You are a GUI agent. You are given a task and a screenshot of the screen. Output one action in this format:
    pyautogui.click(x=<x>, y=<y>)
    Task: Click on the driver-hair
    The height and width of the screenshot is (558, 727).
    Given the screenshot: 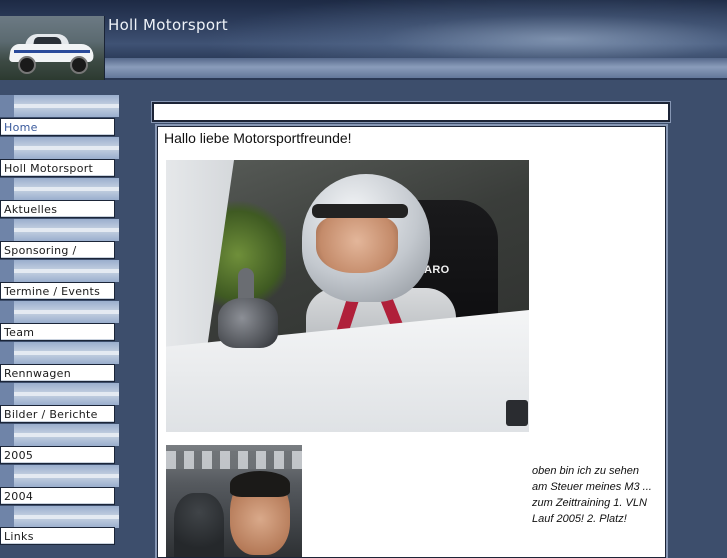 What is the action you would take?
    pyautogui.click(x=260, y=484)
    